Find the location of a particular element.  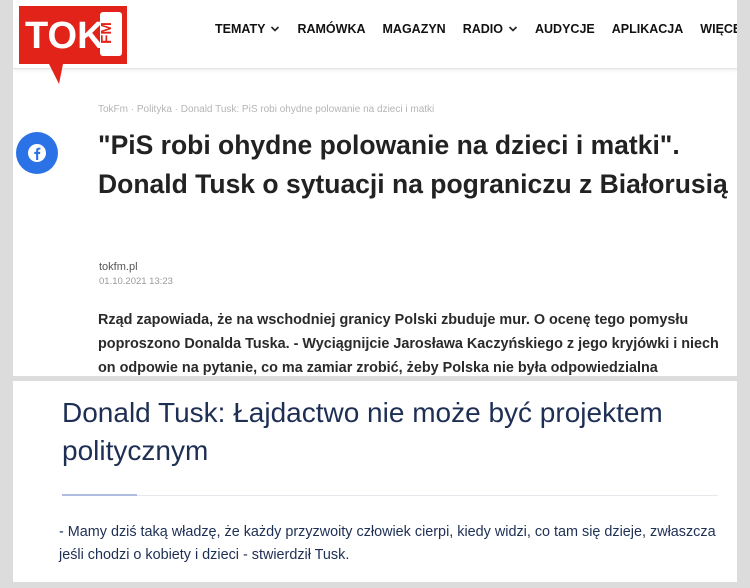

nav-item-label: TEMATY is located at coordinates (240, 29).